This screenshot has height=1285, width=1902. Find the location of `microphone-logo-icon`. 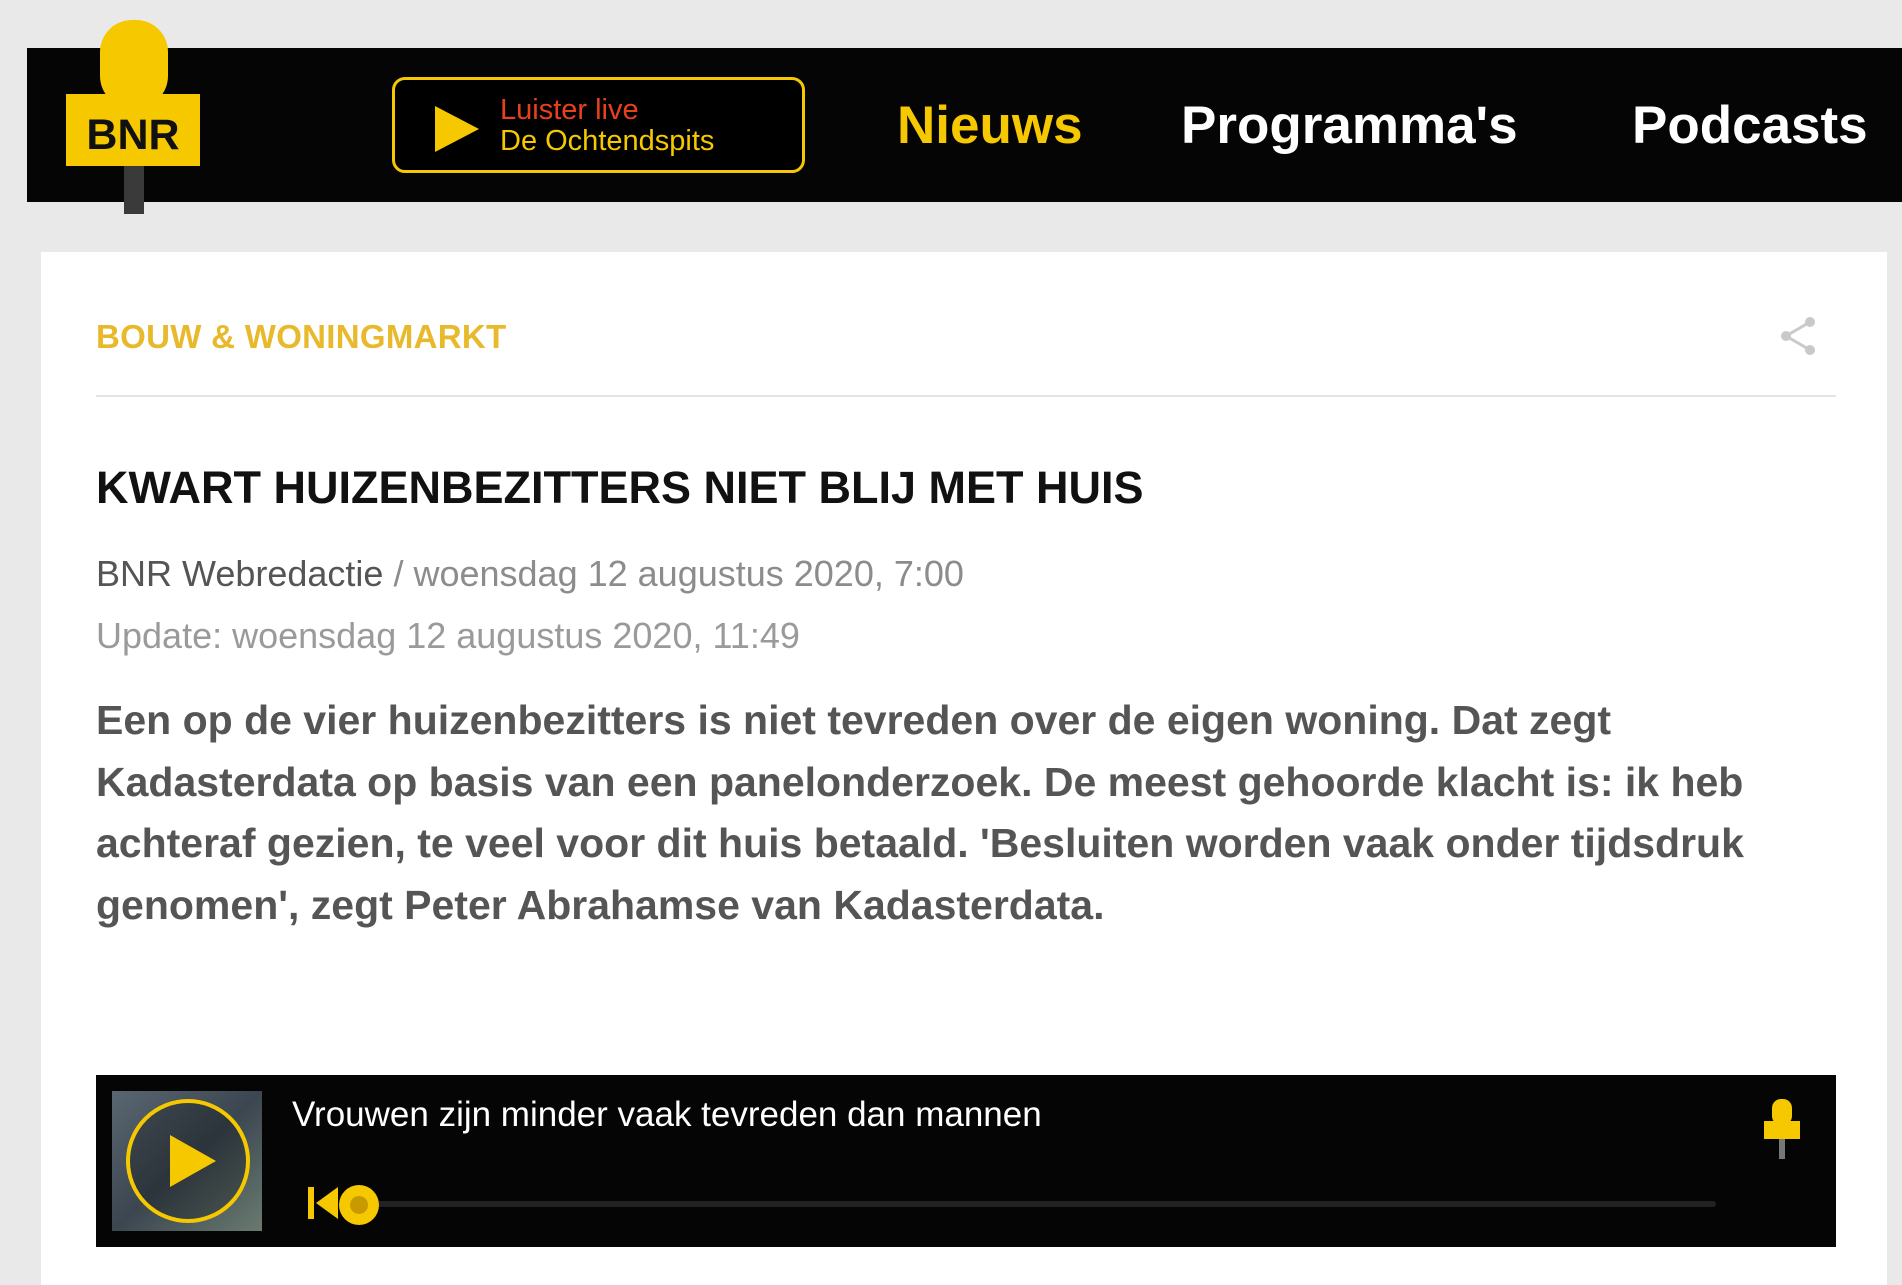

microphone-logo-icon is located at coordinates (1782, 1129).